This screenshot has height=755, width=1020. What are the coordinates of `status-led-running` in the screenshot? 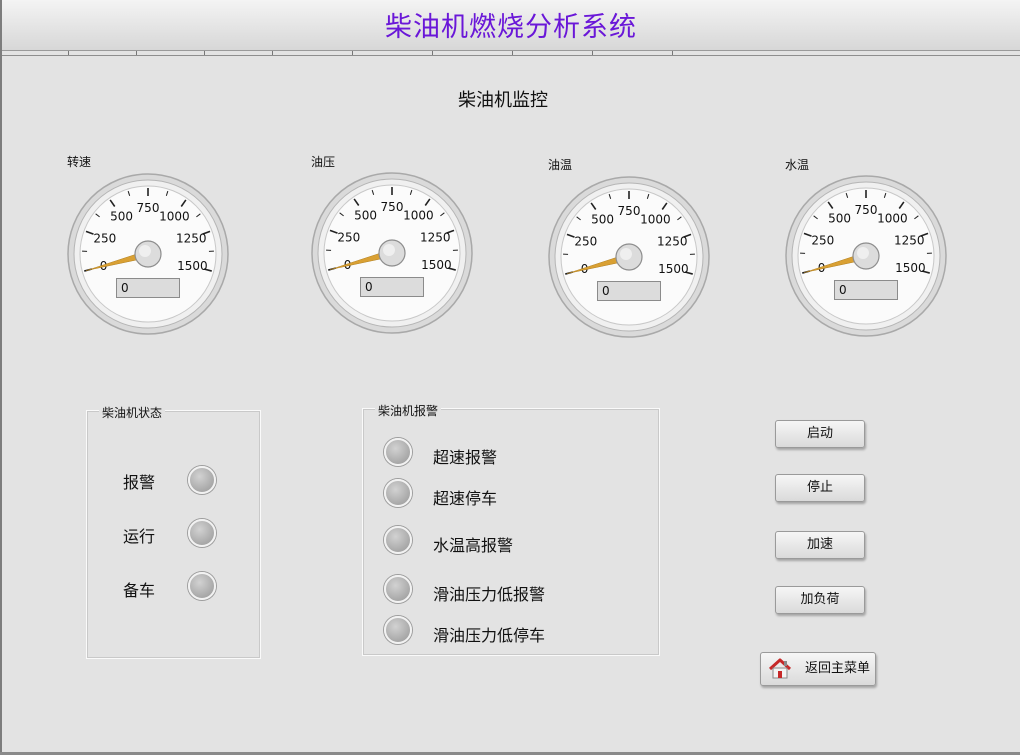 It's located at (202, 533).